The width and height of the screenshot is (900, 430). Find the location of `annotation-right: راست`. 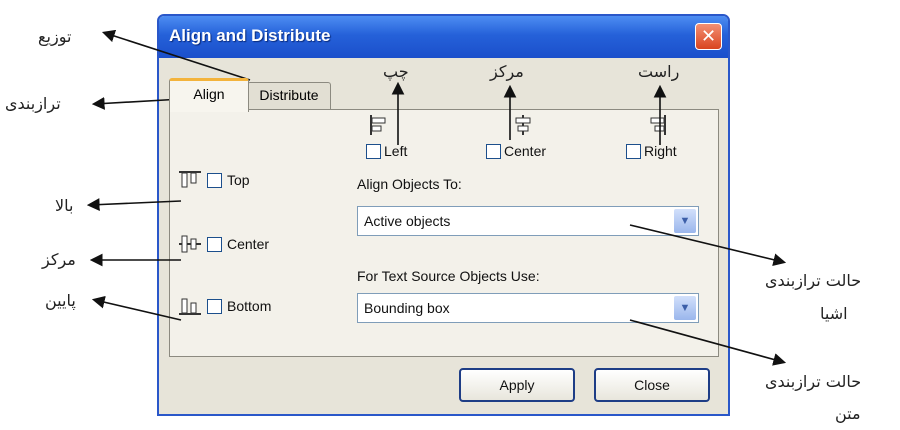

annotation-right: راست is located at coordinates (659, 71).